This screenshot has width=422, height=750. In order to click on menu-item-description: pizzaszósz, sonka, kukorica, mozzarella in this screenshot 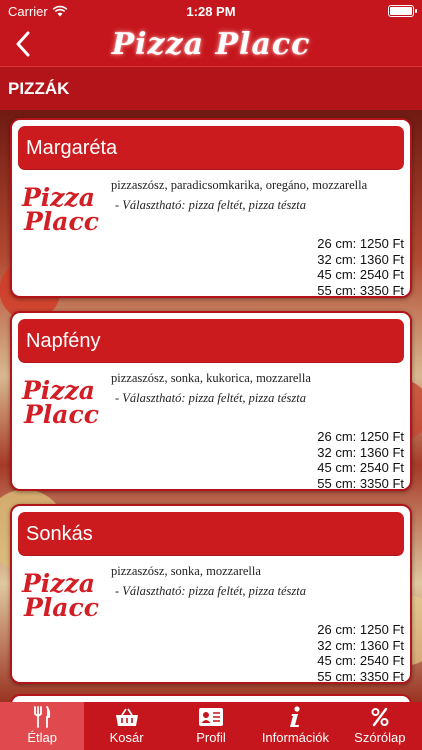, I will do `click(211, 378)`.